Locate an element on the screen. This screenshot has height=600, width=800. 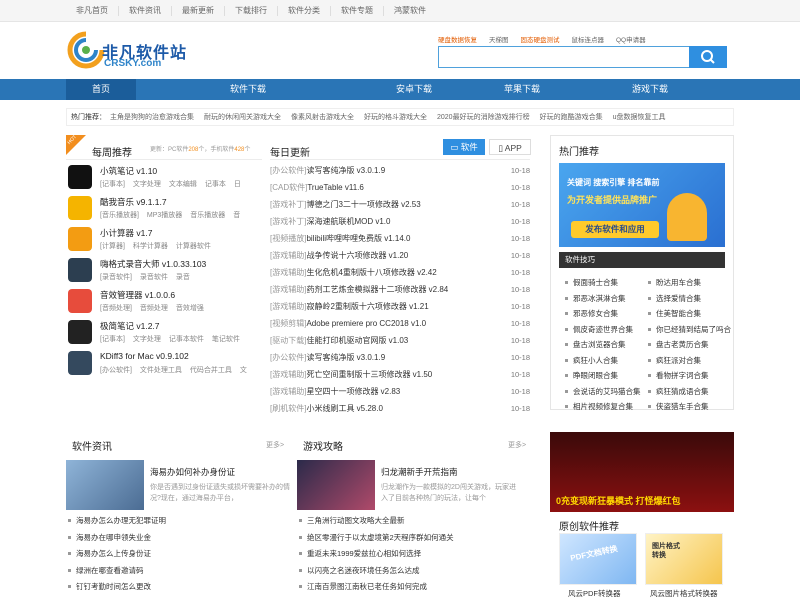
nav-android: 安卓下载 is located at coordinates (414, 89).